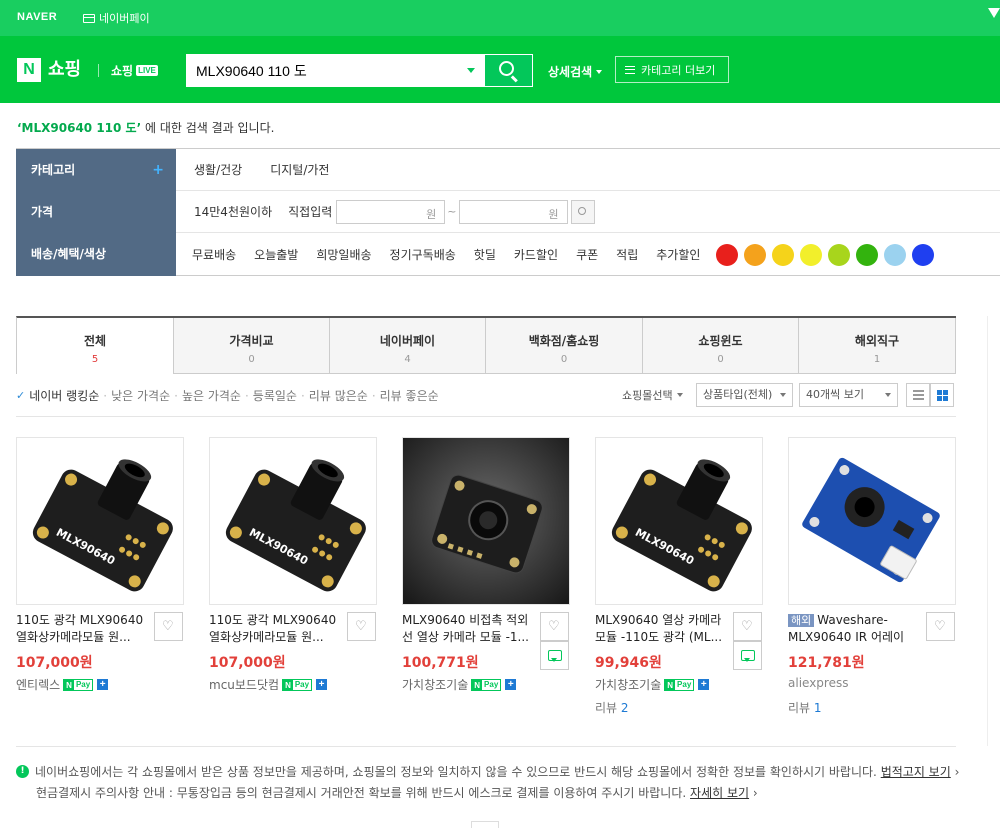  Describe the element at coordinates (486, 746) in the screenshot. I see `notice-divider` at that location.